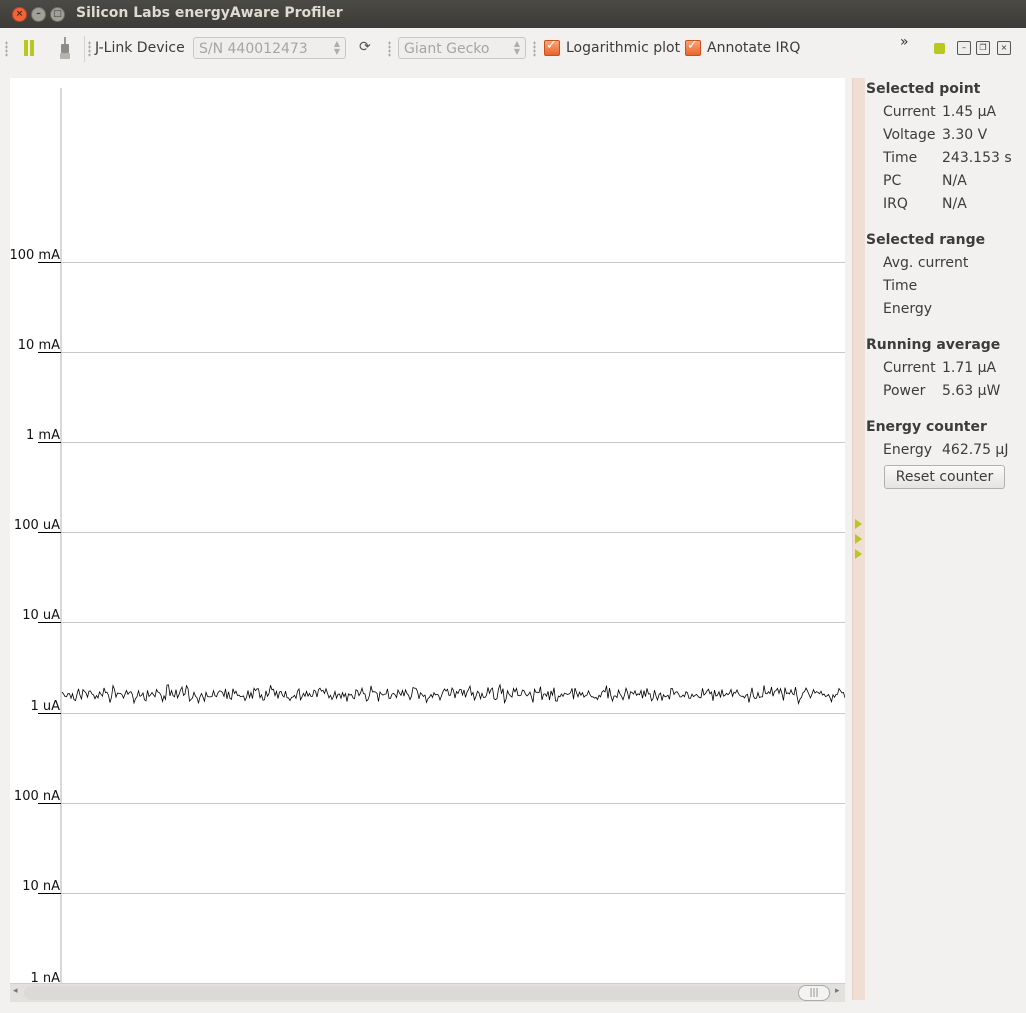 The image size is (1026, 1013). Describe the element at coordinates (29, 48) in the screenshot. I see `pause-icon` at that location.